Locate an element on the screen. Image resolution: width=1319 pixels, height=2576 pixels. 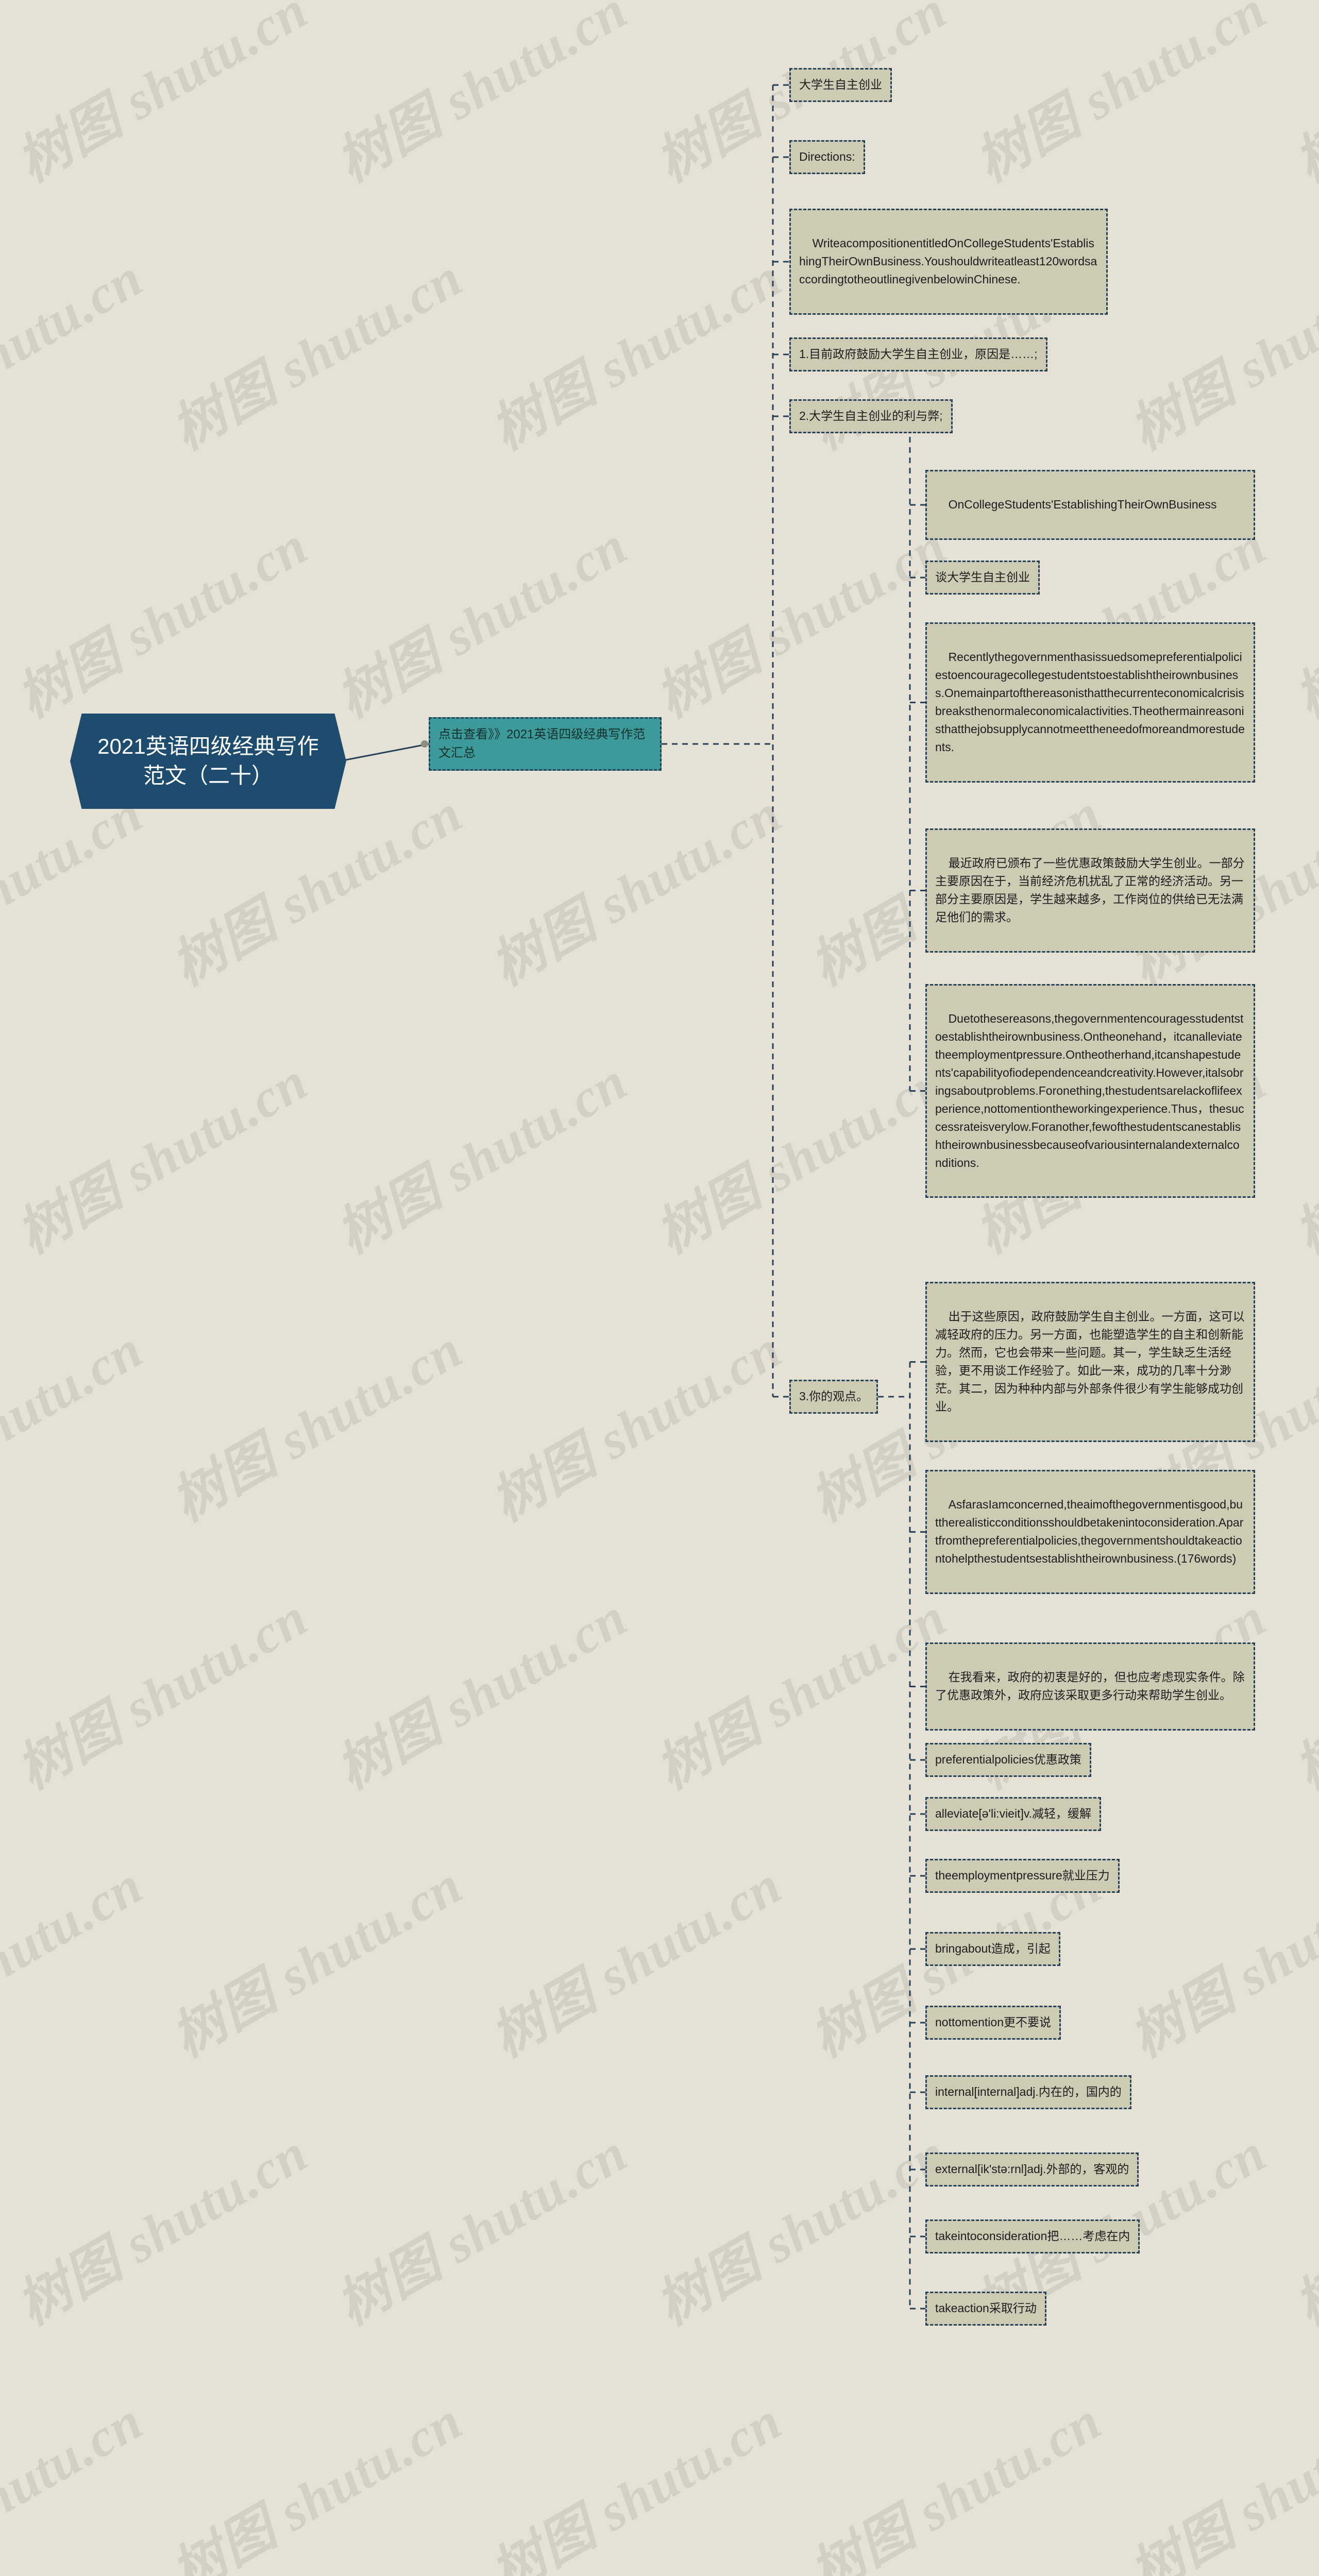
vocab-node-take-action-label: takeaction采取行动 is located at coordinates (986, 2308).